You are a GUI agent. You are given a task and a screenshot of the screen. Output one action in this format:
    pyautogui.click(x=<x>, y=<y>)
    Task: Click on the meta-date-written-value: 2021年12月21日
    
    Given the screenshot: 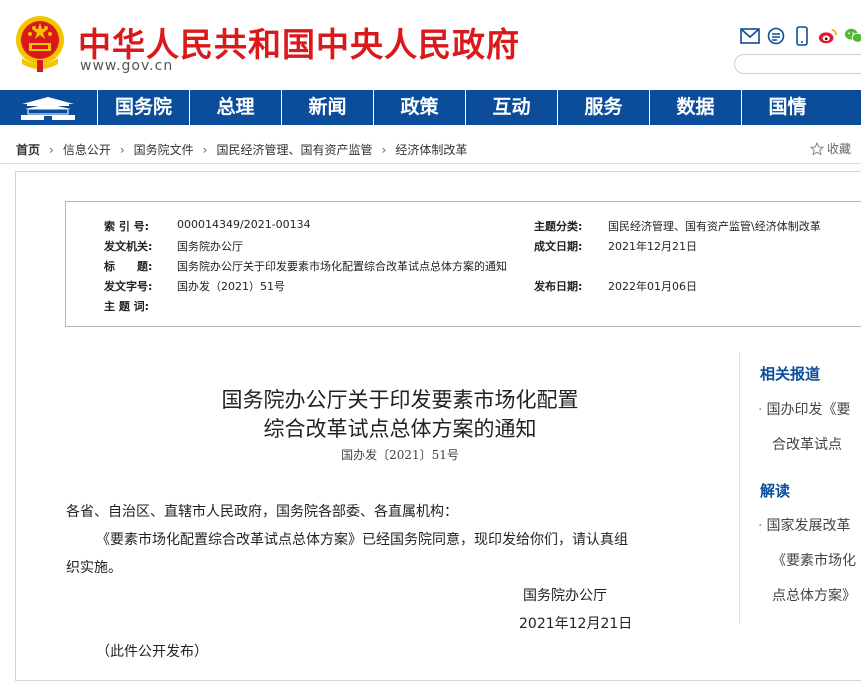 What is the action you would take?
    pyautogui.click(x=652, y=246)
    